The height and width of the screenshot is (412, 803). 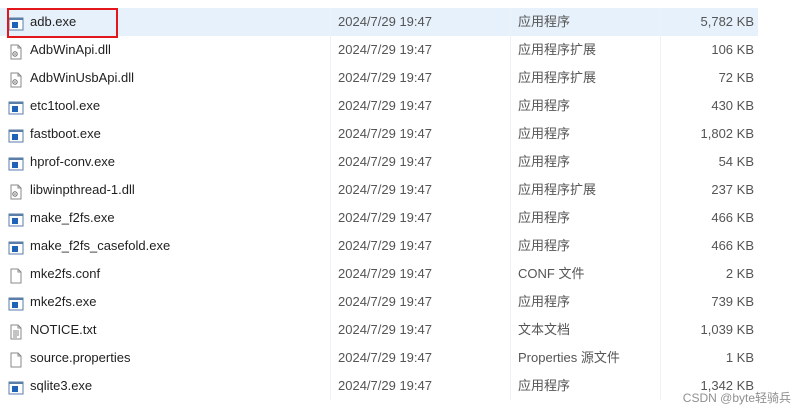 I want to click on file-size: 1 KB, so click(x=739, y=357).